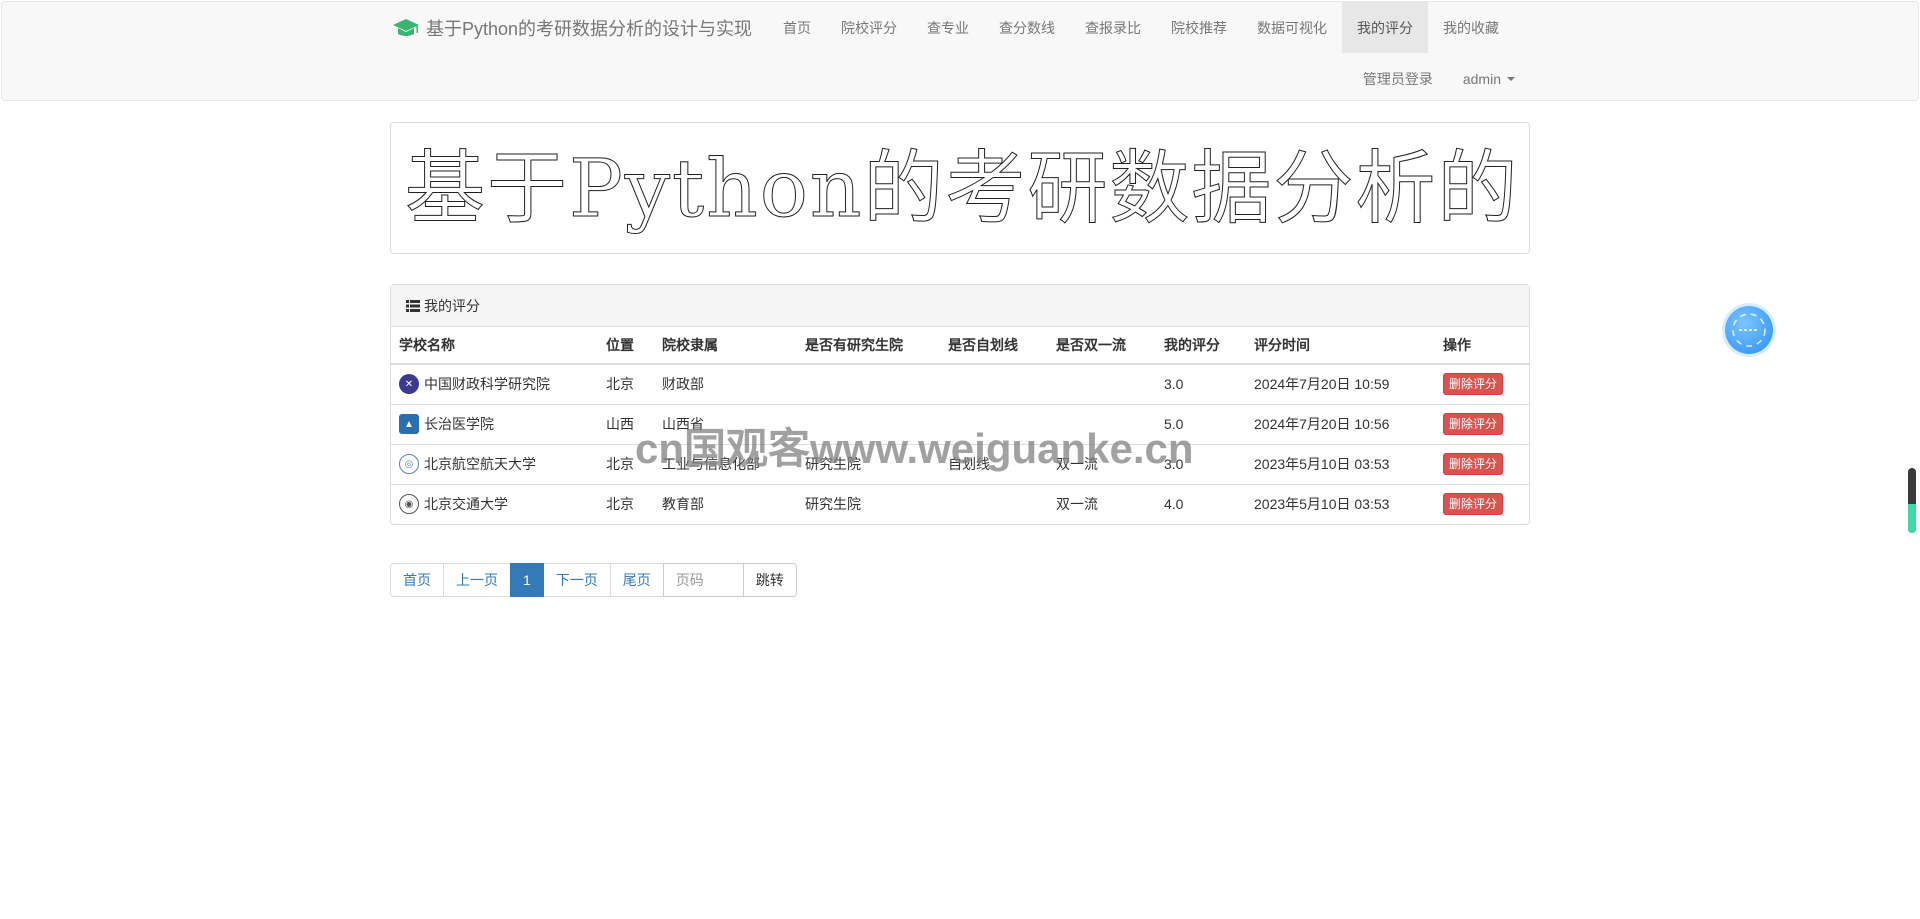 Image resolution: width=1920 pixels, height=919 pixels. Describe the element at coordinates (948, 27) in the screenshot. I see `nav-item-majors: 查专业` at that location.